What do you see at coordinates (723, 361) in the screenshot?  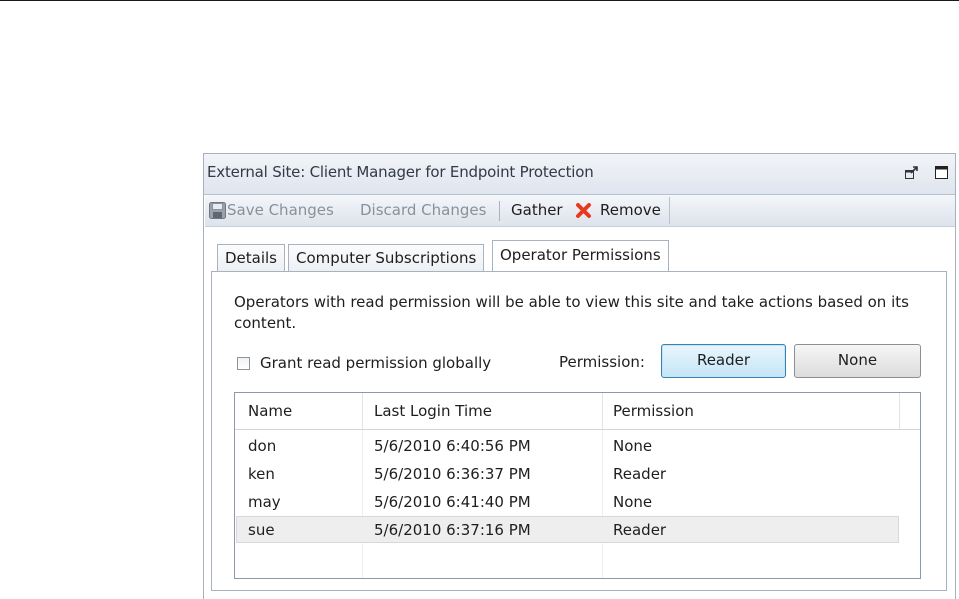 I see `reader-button: Reader` at bounding box center [723, 361].